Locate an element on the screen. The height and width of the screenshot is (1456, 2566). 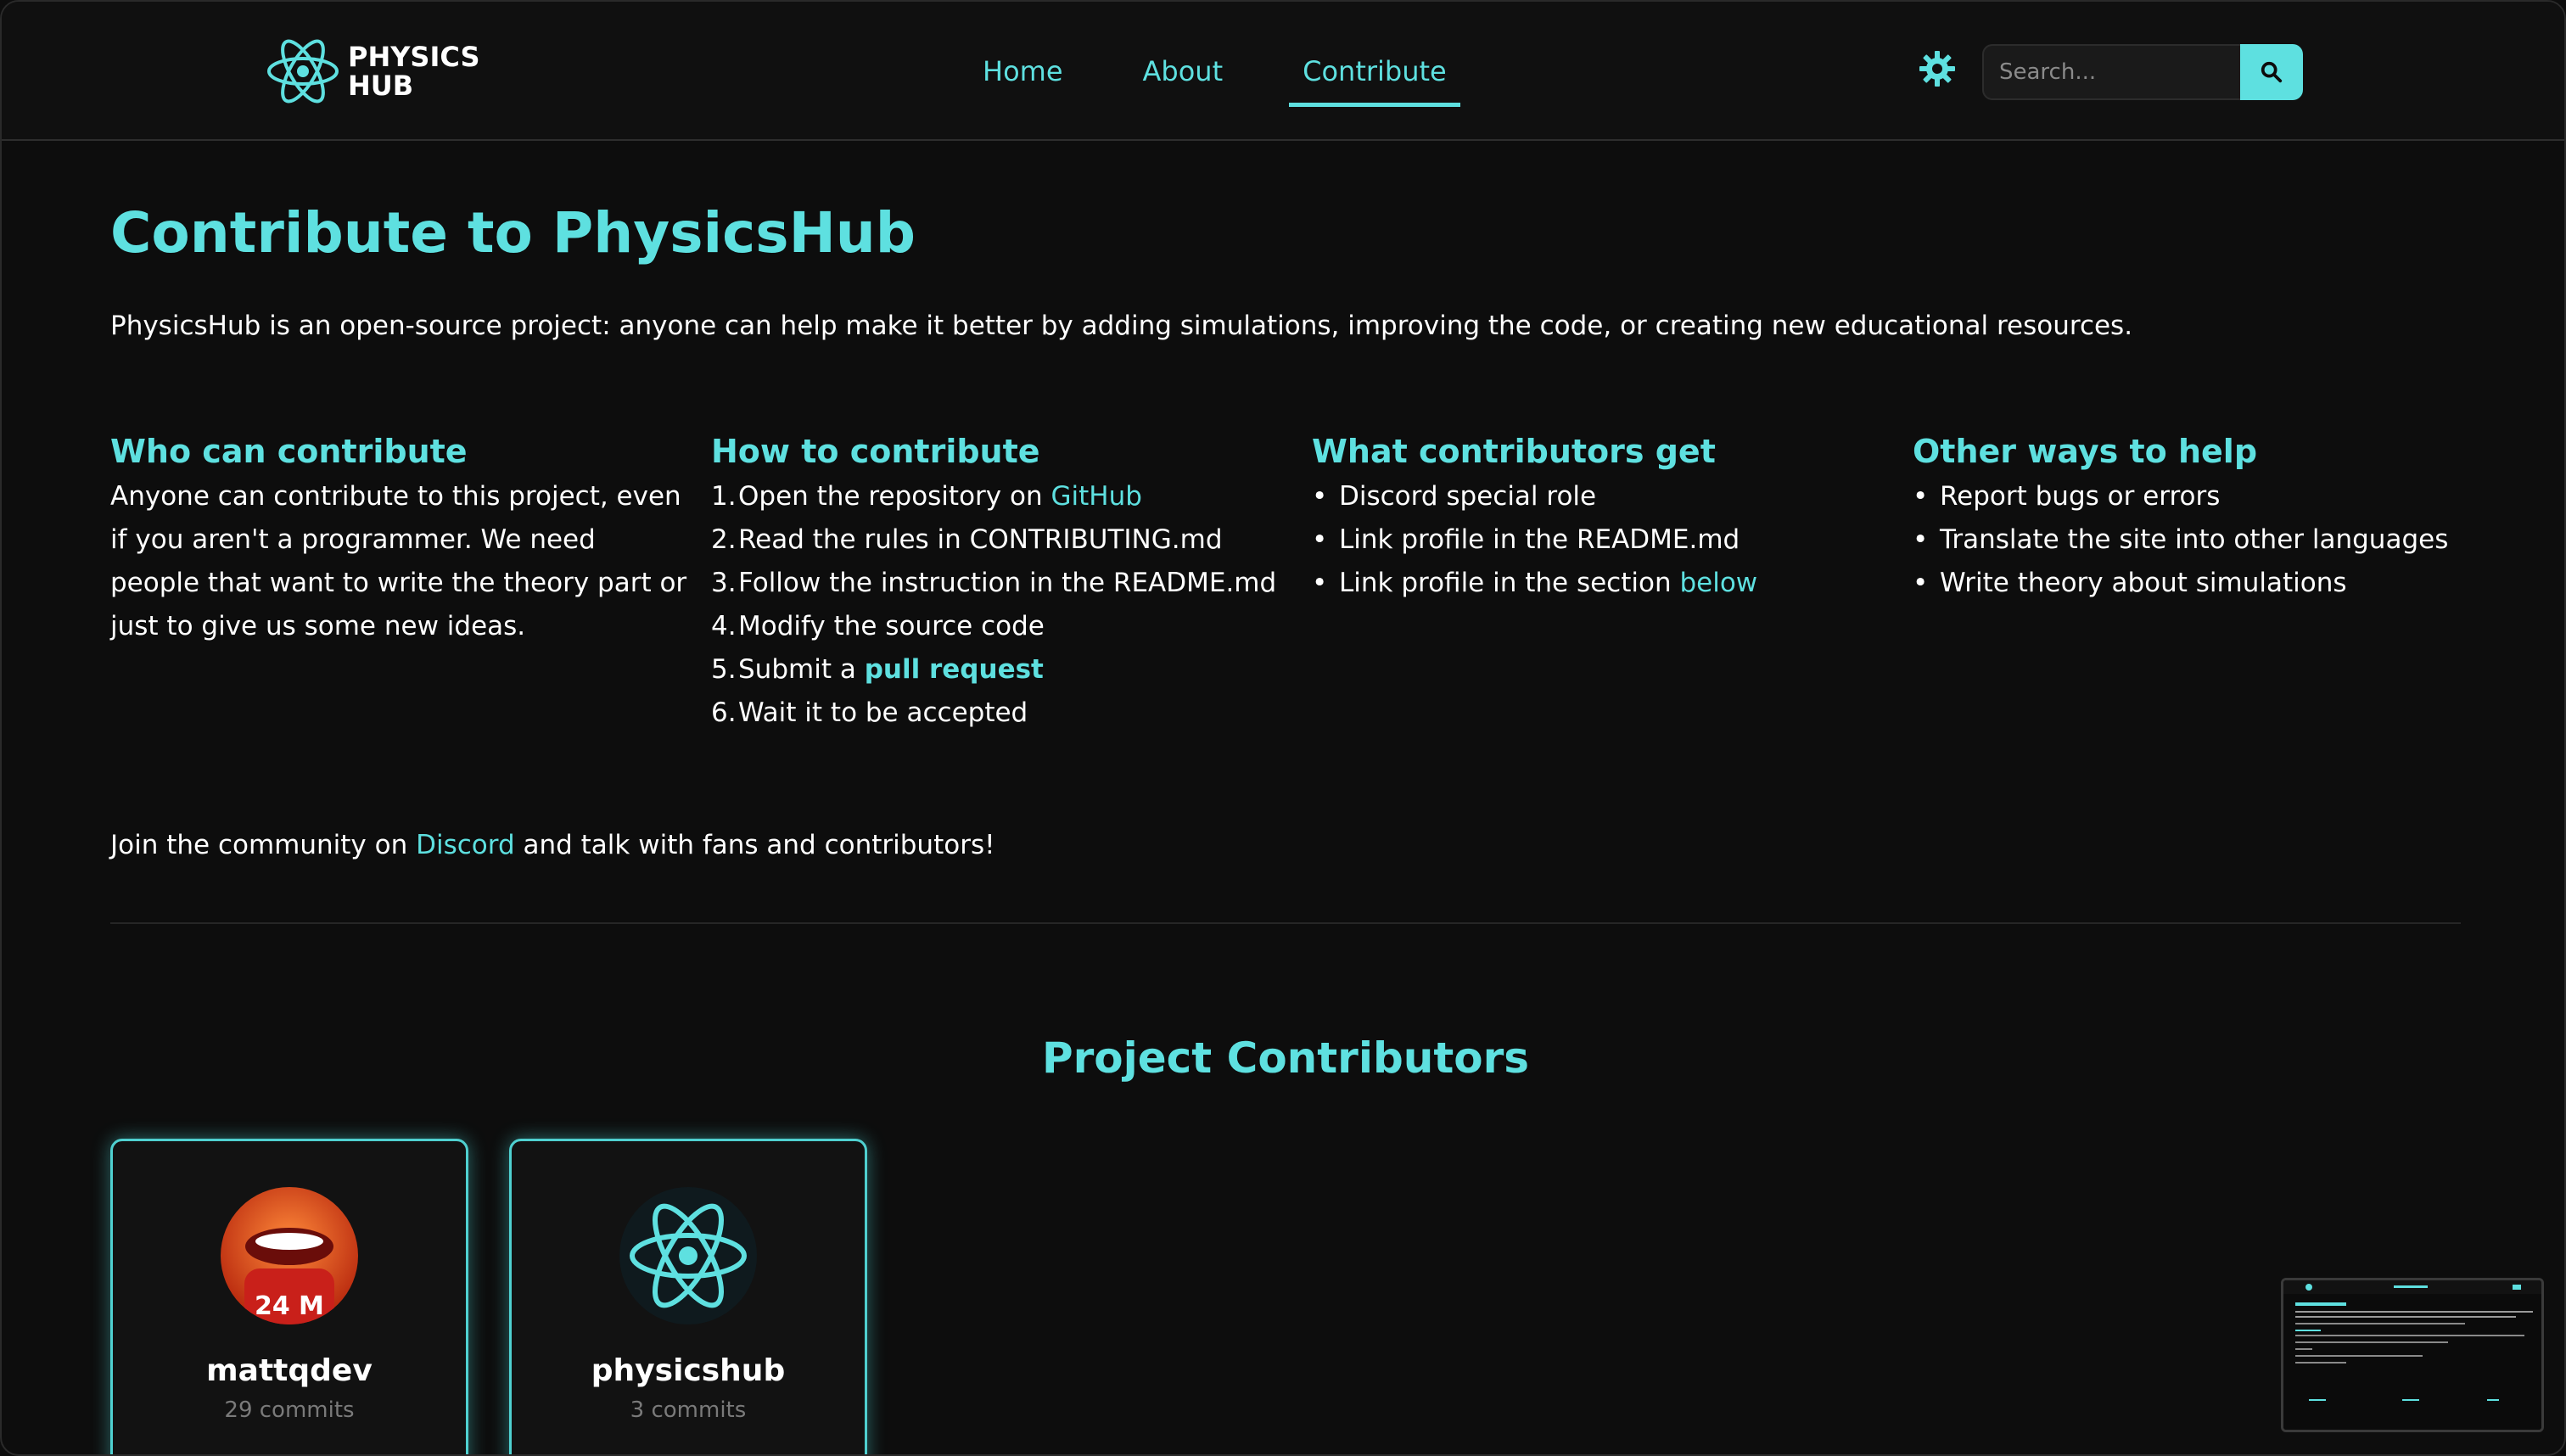
section-title: How to contribute is located at coordinates (875, 451).